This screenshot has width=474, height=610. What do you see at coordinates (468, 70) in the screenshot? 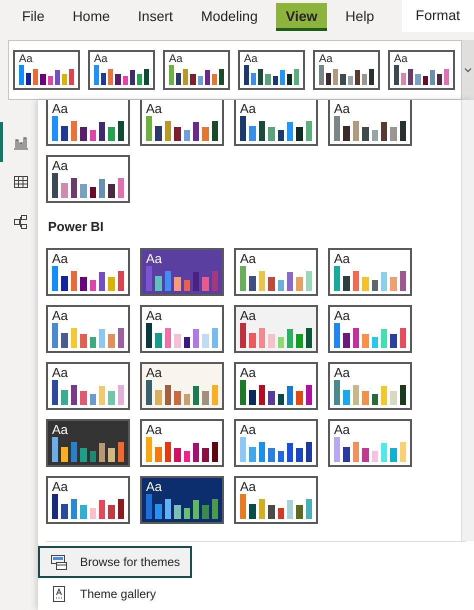
I see `chevron-down-icon` at bounding box center [468, 70].